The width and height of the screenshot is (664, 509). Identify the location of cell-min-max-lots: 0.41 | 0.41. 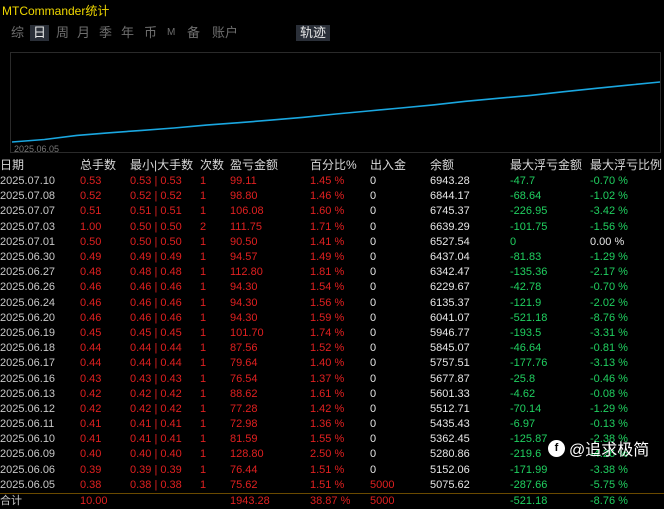
(156, 424).